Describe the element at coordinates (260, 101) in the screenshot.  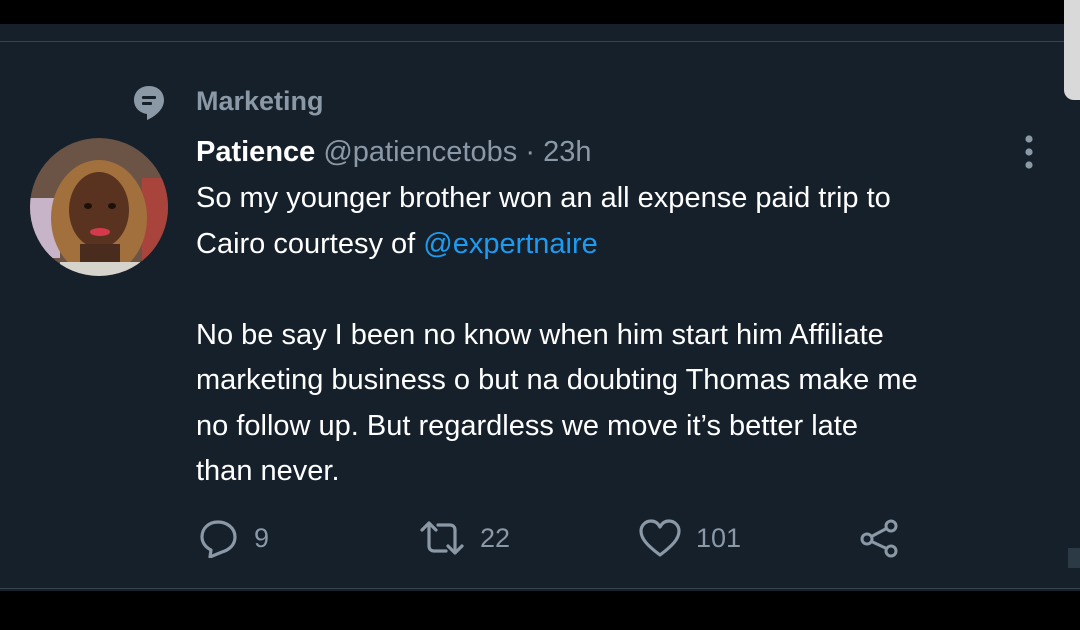
I see `topic-label: Marketing` at that location.